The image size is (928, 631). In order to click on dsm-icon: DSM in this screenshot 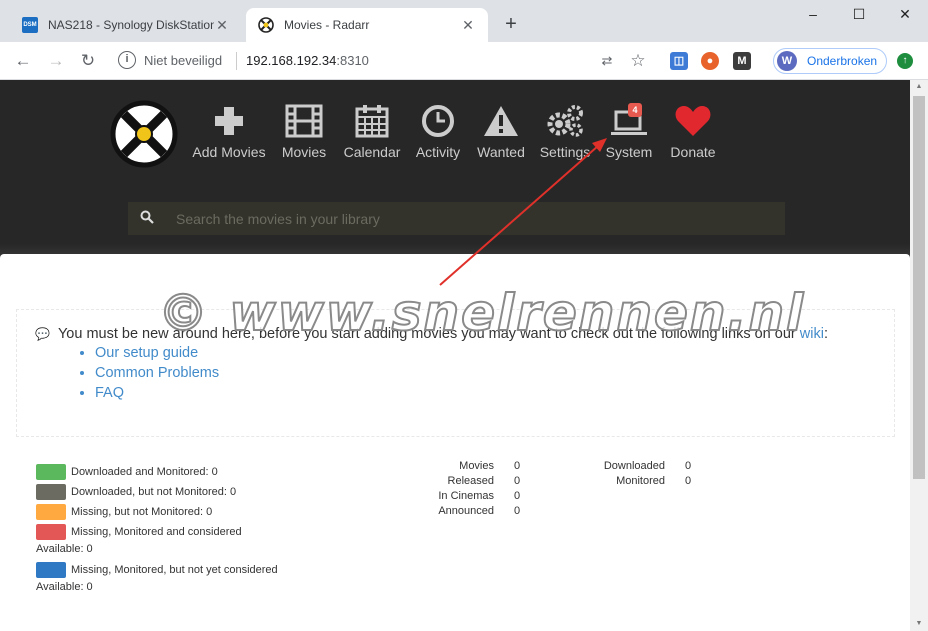, I will do `click(30, 25)`.